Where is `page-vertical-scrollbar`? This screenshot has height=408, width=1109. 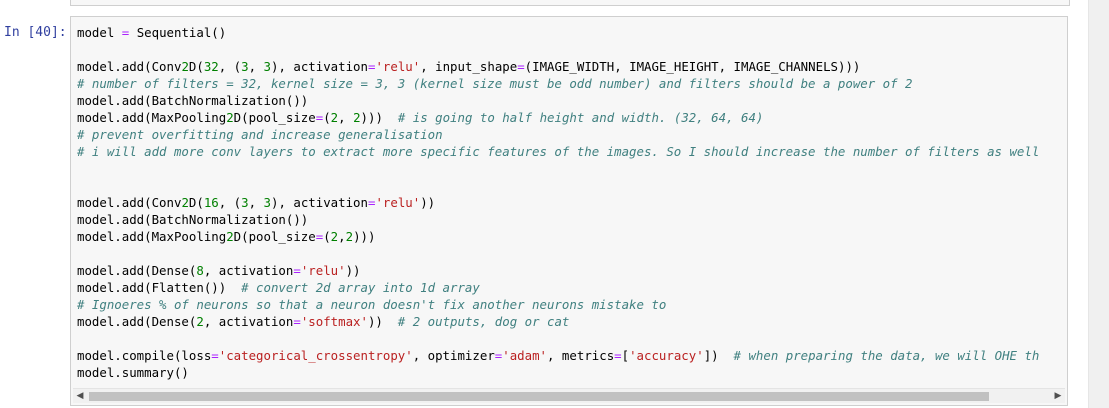 page-vertical-scrollbar is located at coordinates (1098, 204).